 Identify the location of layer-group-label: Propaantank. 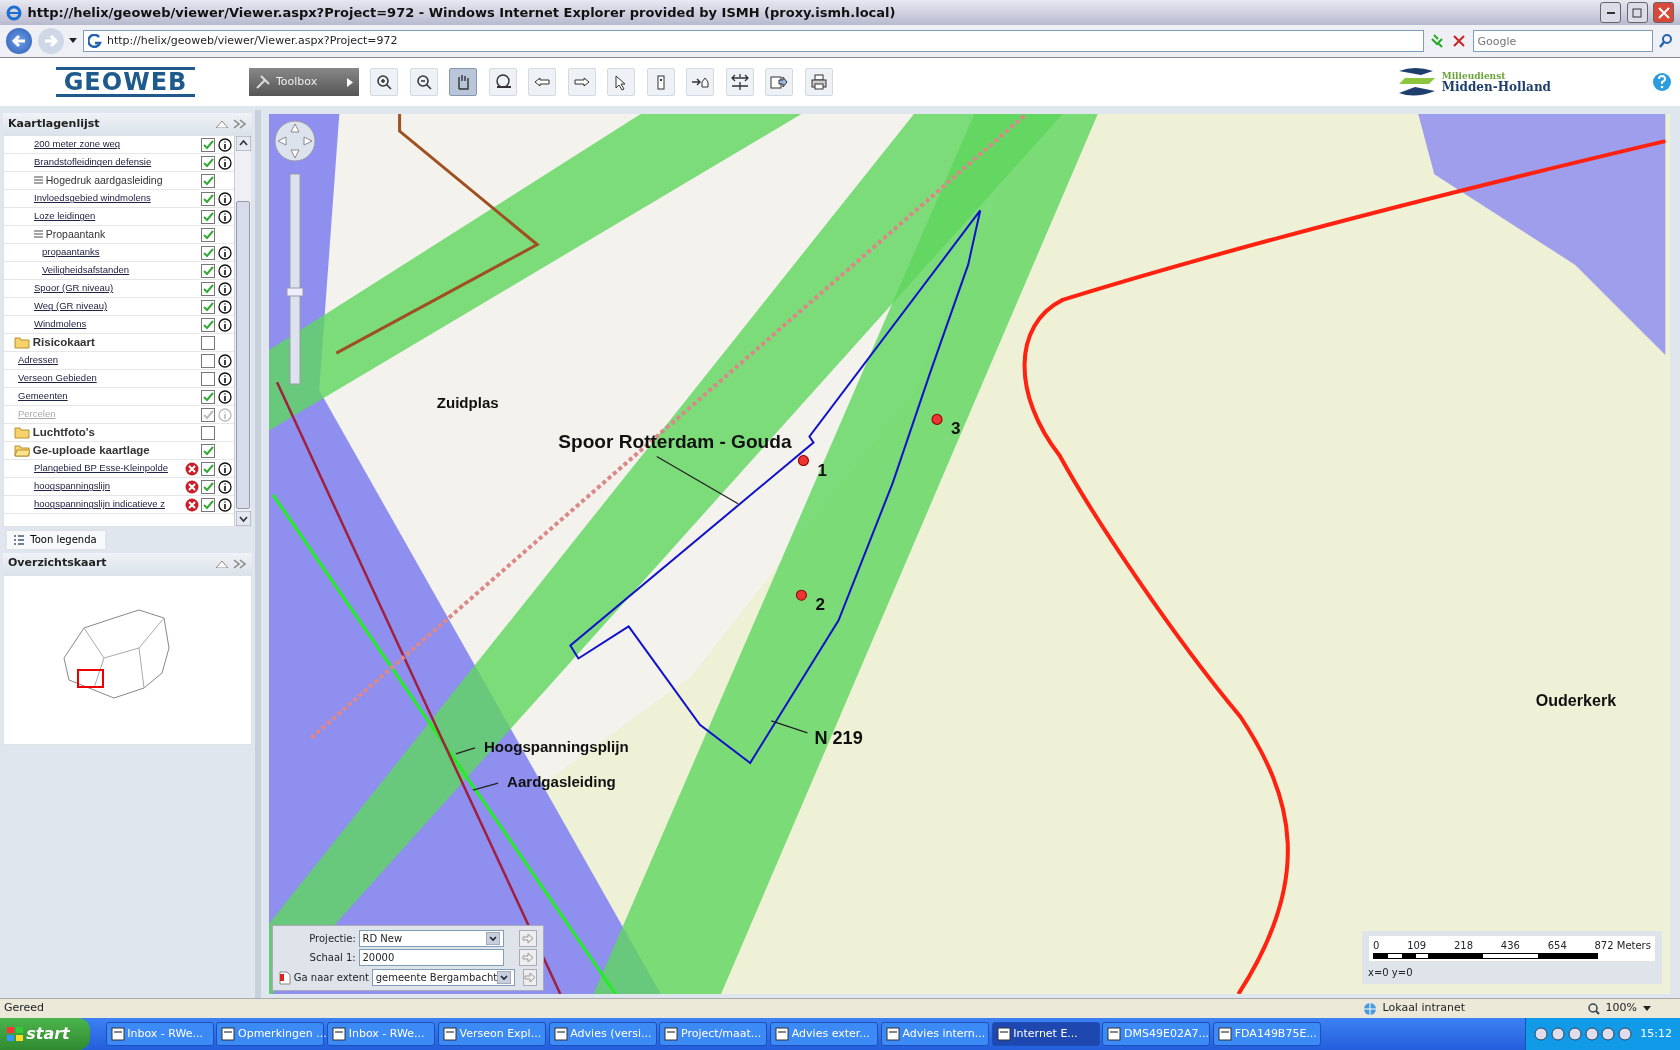
(122, 234).